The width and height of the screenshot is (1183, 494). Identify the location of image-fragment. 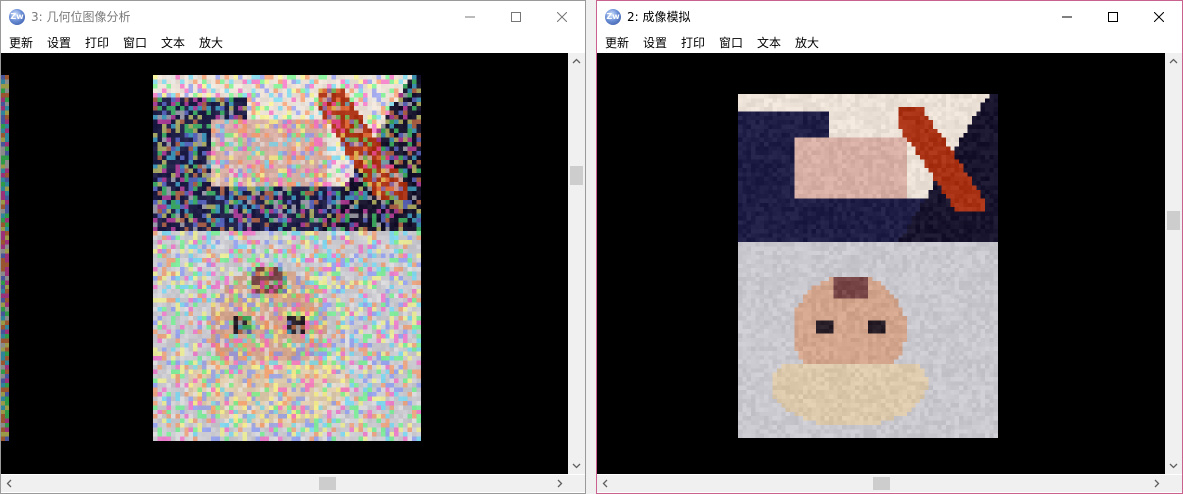
(5, 258).